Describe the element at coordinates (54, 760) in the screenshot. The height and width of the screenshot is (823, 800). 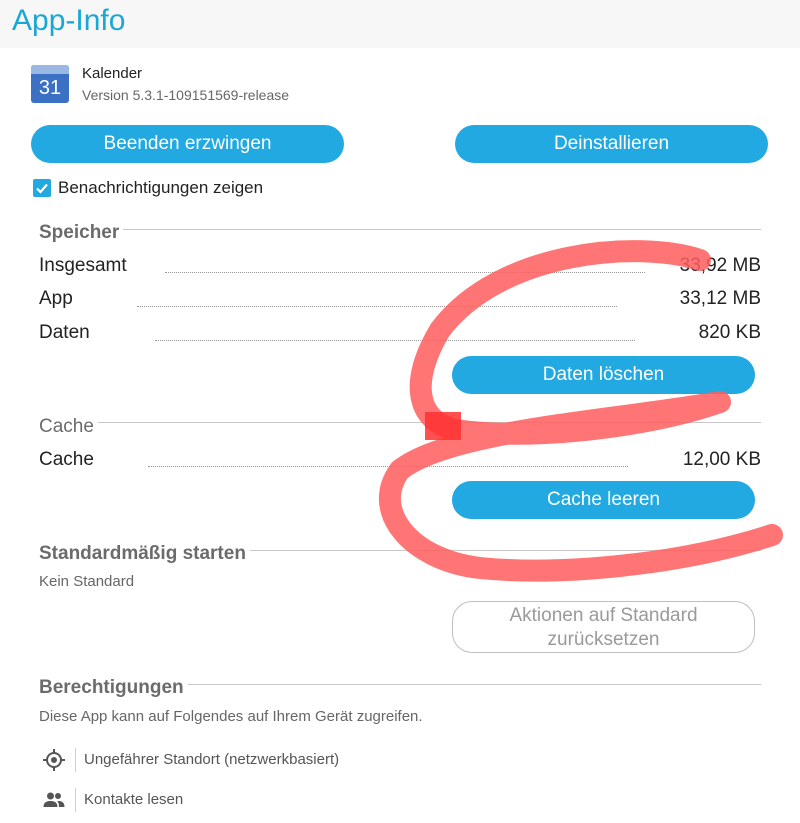
I see `location-icon` at that location.